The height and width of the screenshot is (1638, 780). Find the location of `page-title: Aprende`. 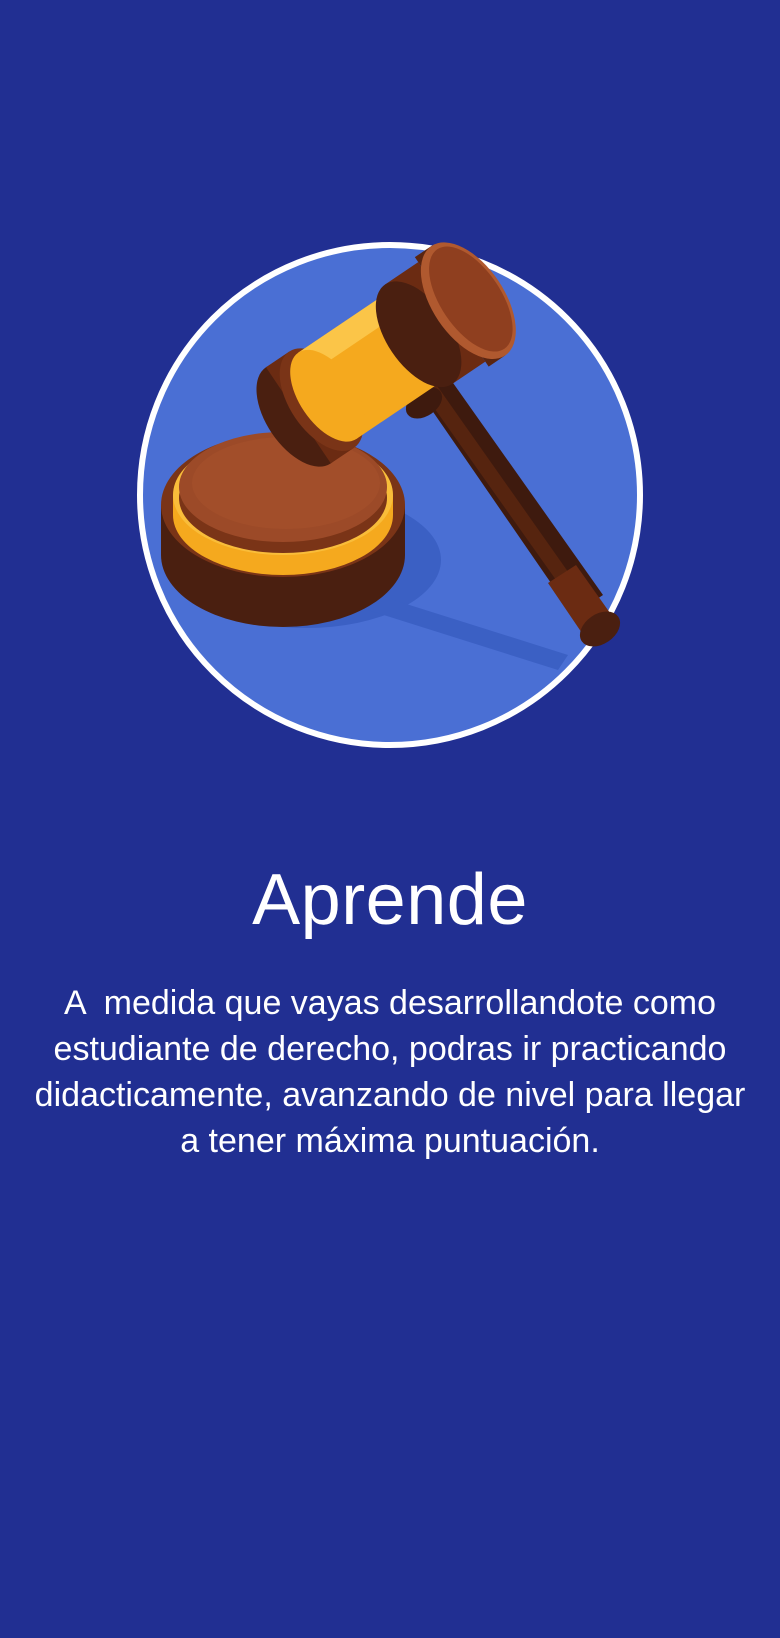

page-title: Aprende is located at coordinates (390, 900).